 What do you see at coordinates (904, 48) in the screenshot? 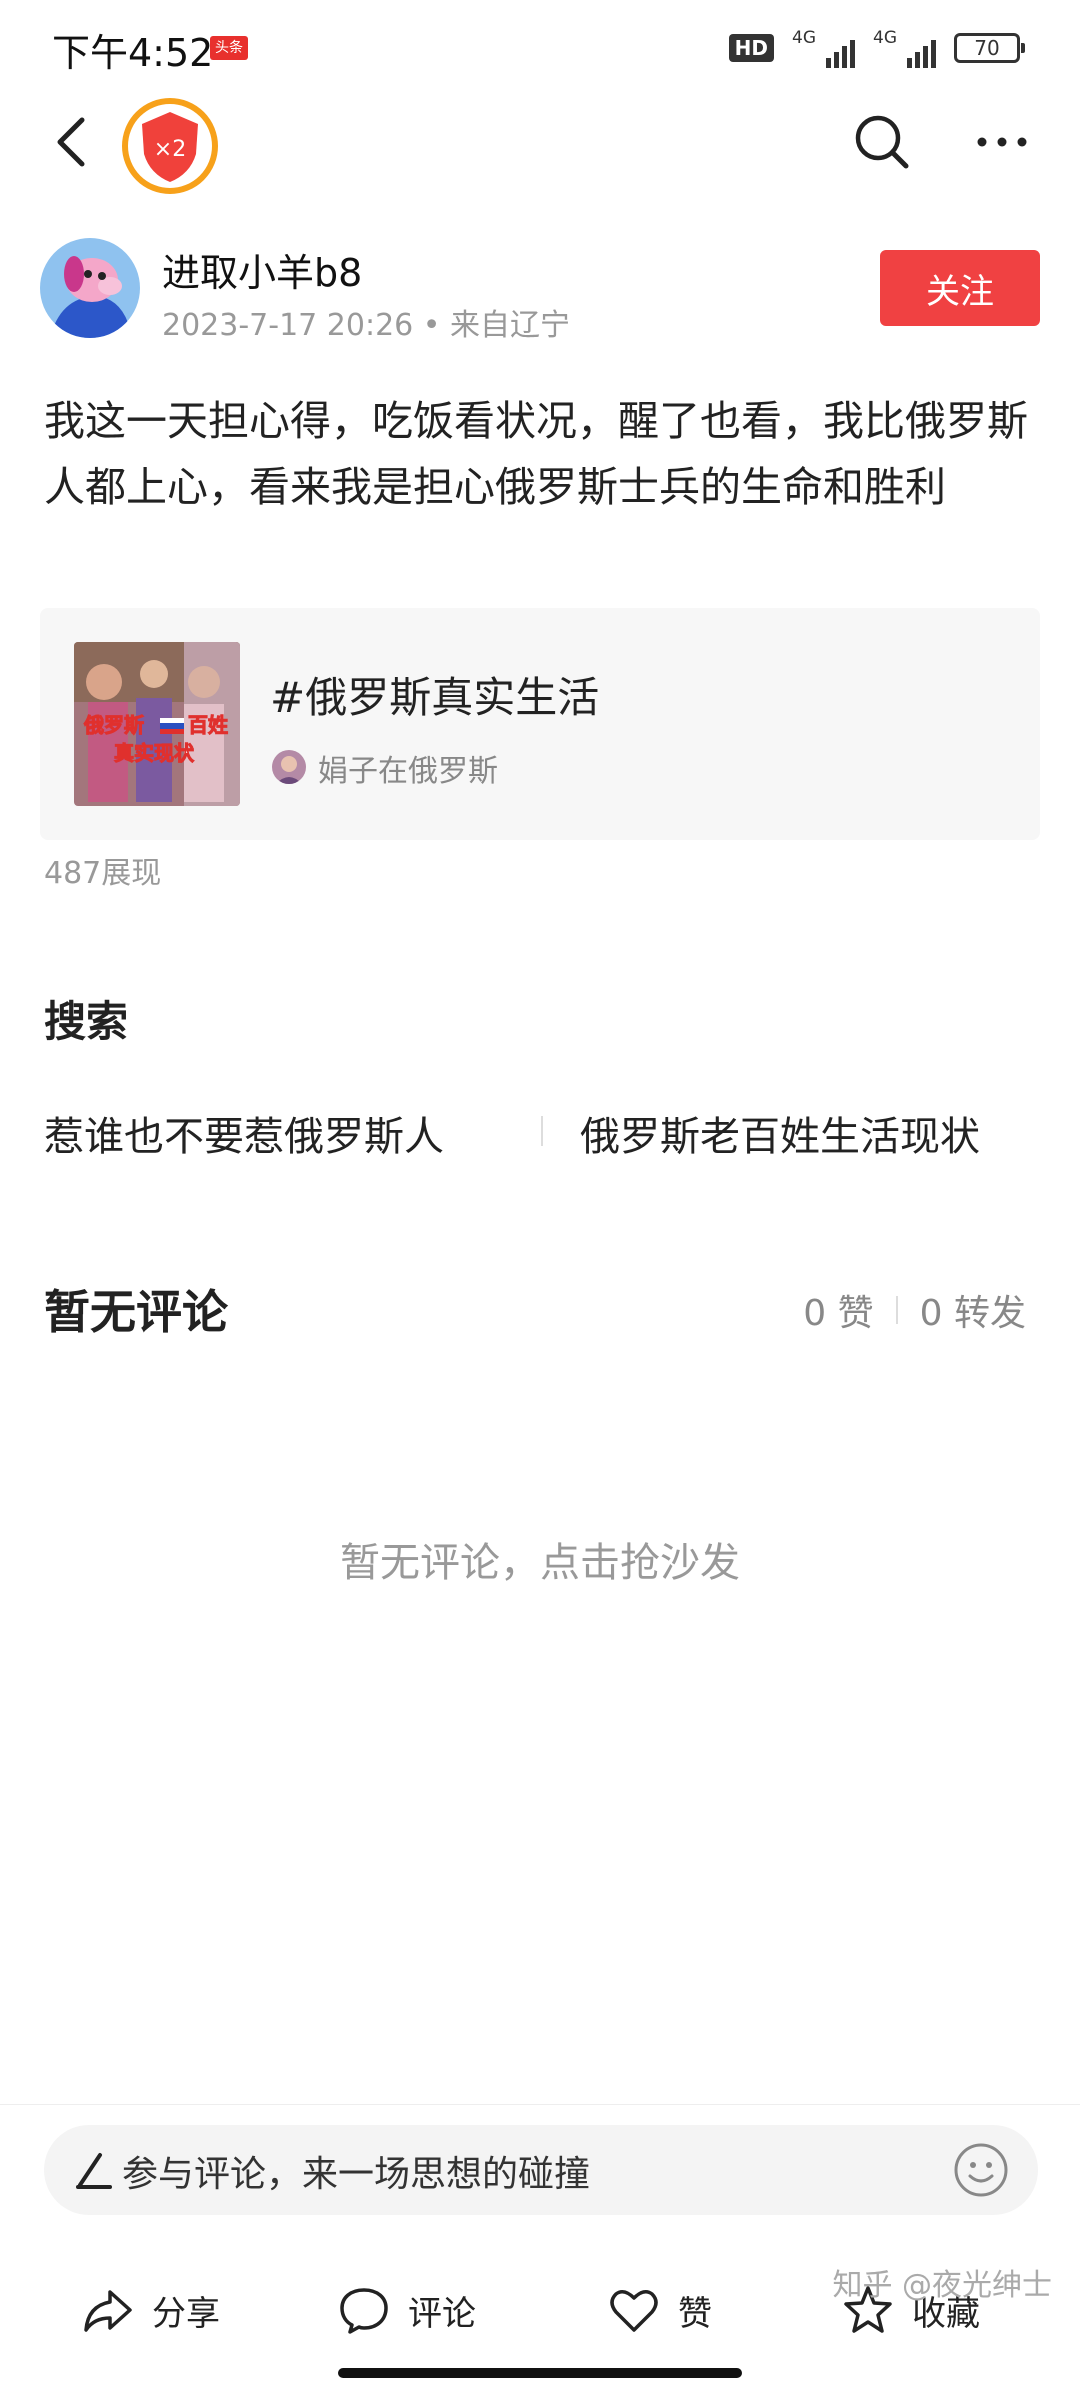
I see `signal-icon-2: 4G` at bounding box center [904, 48].